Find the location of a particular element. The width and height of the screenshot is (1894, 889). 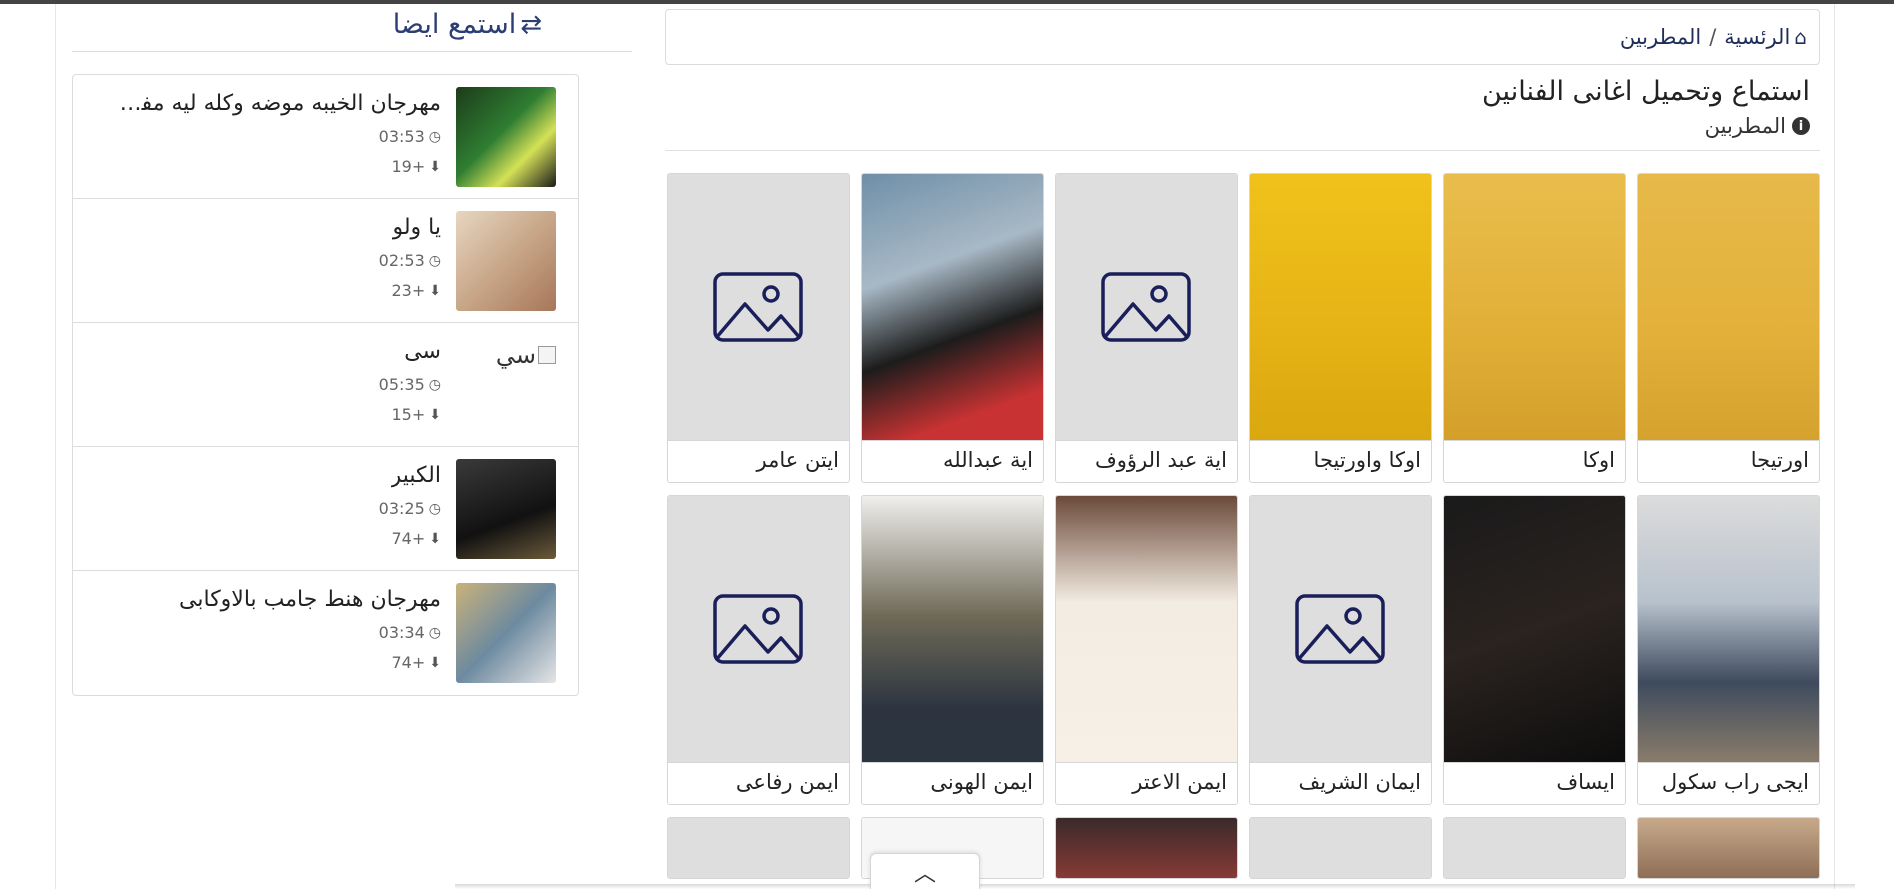

artist-card: اوكا واورتيجا is located at coordinates (1340, 328).